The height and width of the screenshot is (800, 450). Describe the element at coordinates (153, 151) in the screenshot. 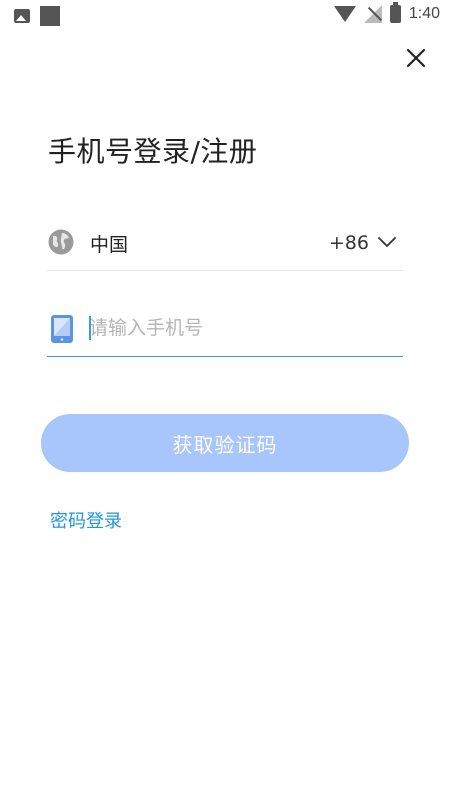

I see `page-title: 手机号登录/注册` at that location.